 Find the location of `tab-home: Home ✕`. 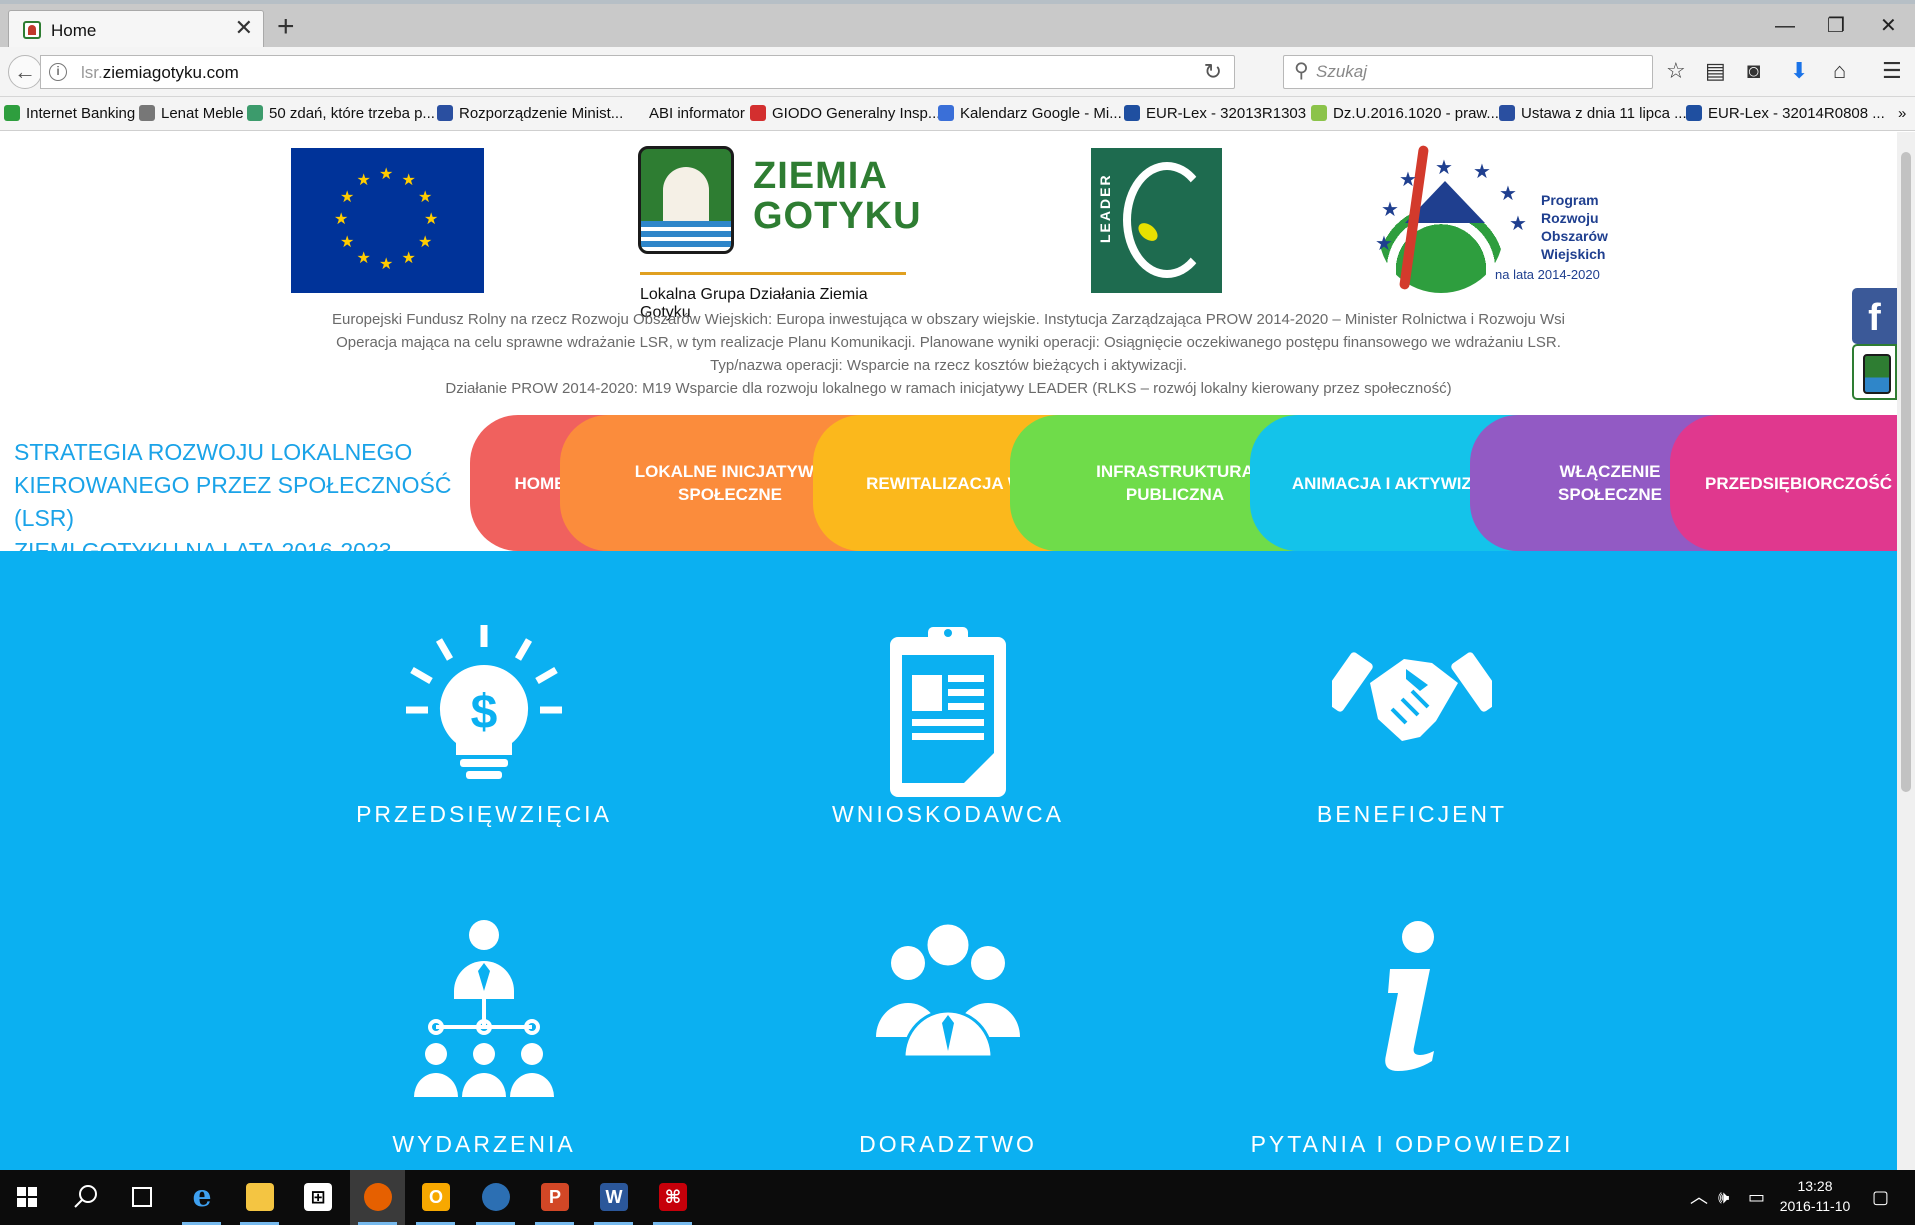

tab-home: Home ✕ is located at coordinates (136, 30).